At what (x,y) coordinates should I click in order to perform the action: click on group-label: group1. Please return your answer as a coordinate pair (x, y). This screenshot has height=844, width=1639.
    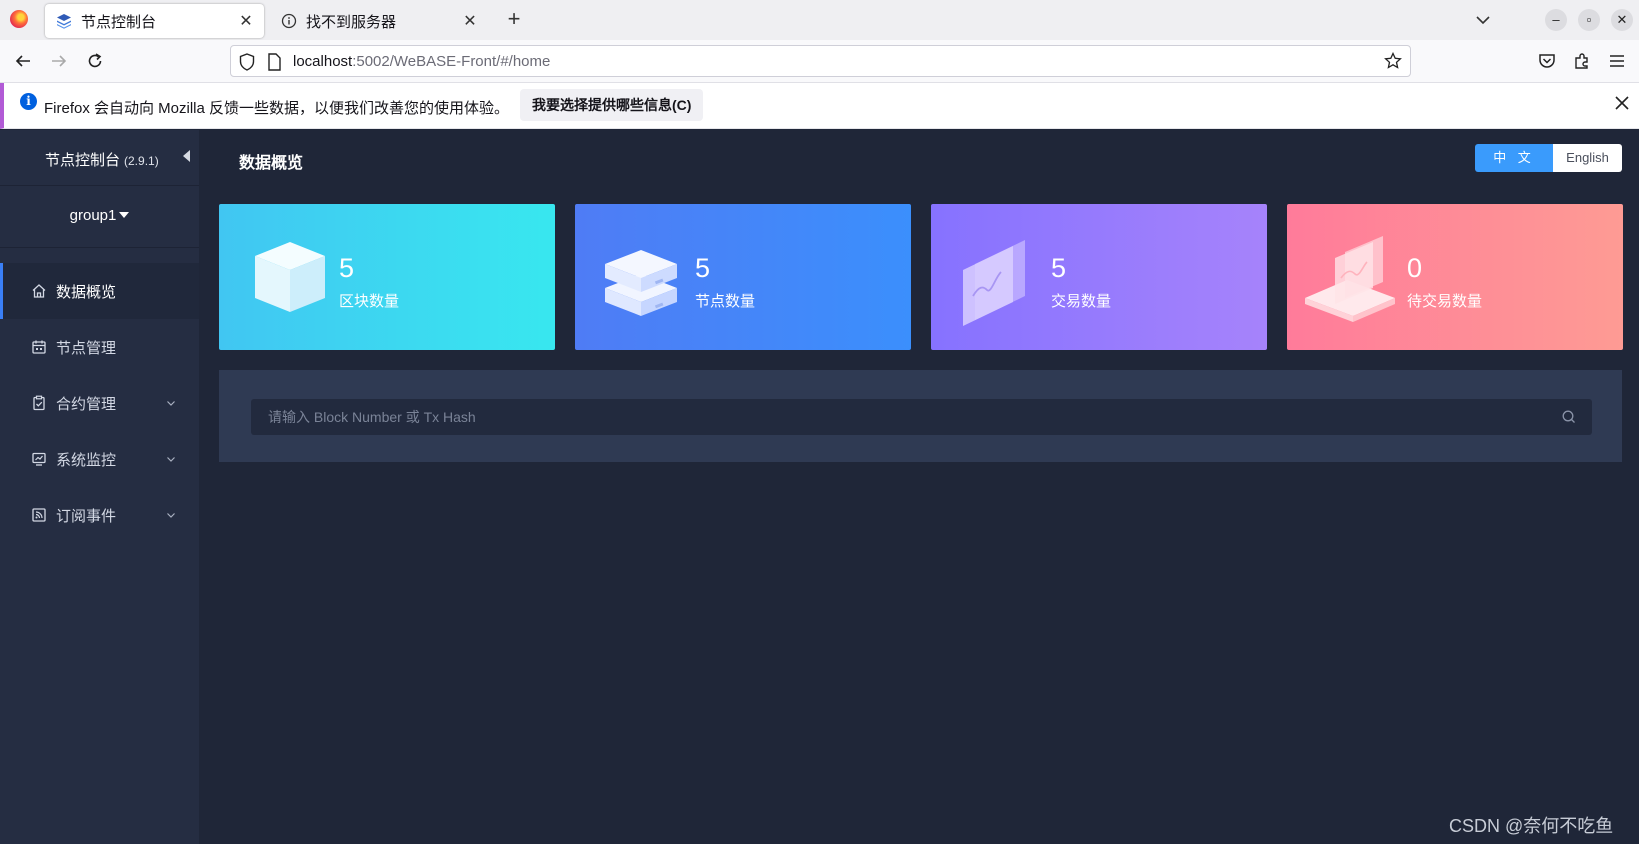
    Looking at the image, I should click on (100, 215).